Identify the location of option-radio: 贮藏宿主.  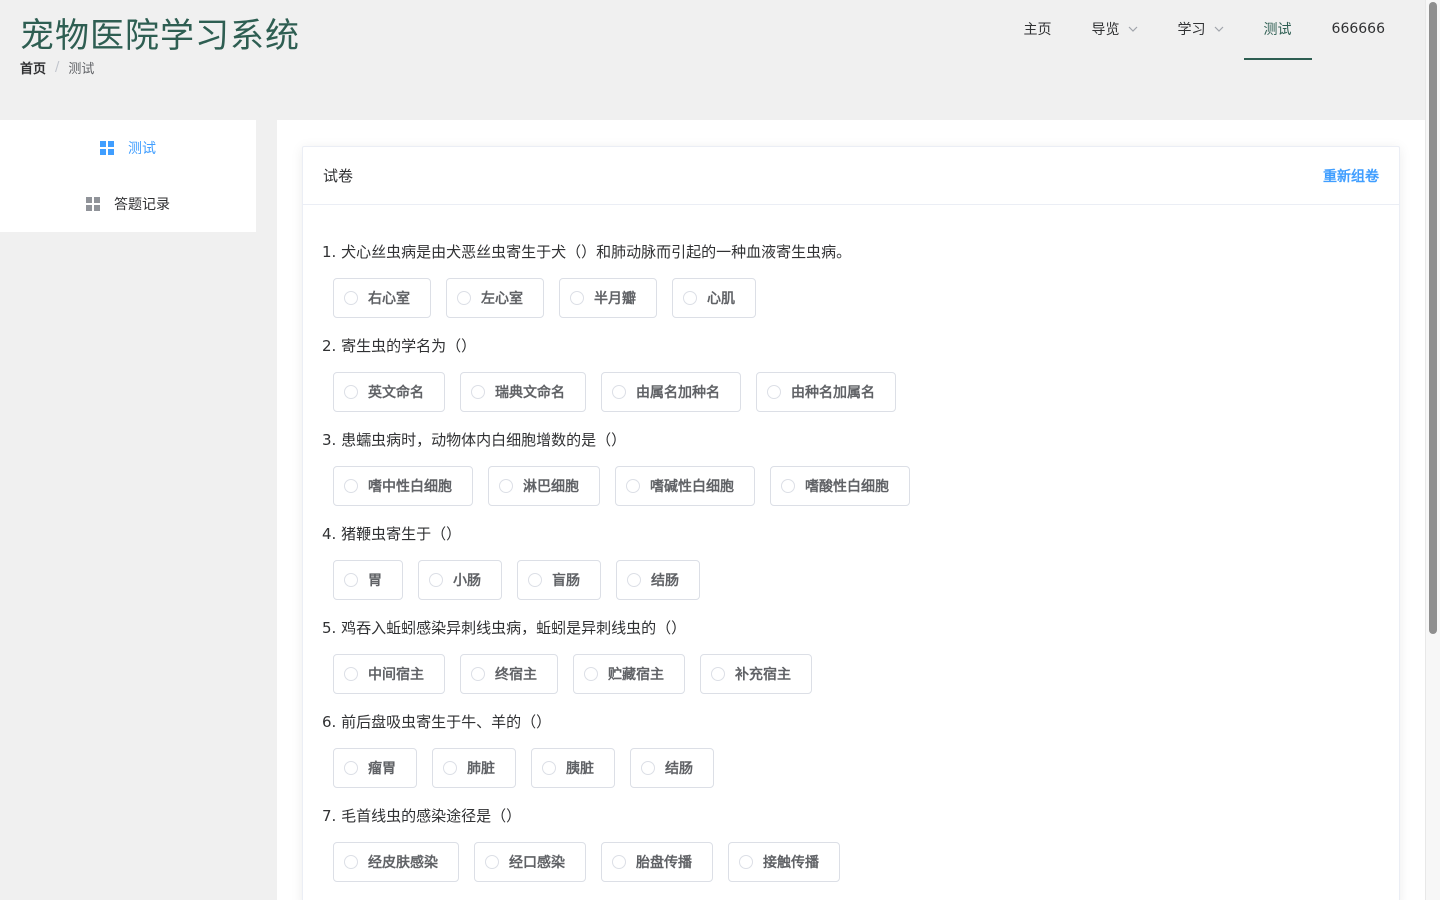
(629, 674).